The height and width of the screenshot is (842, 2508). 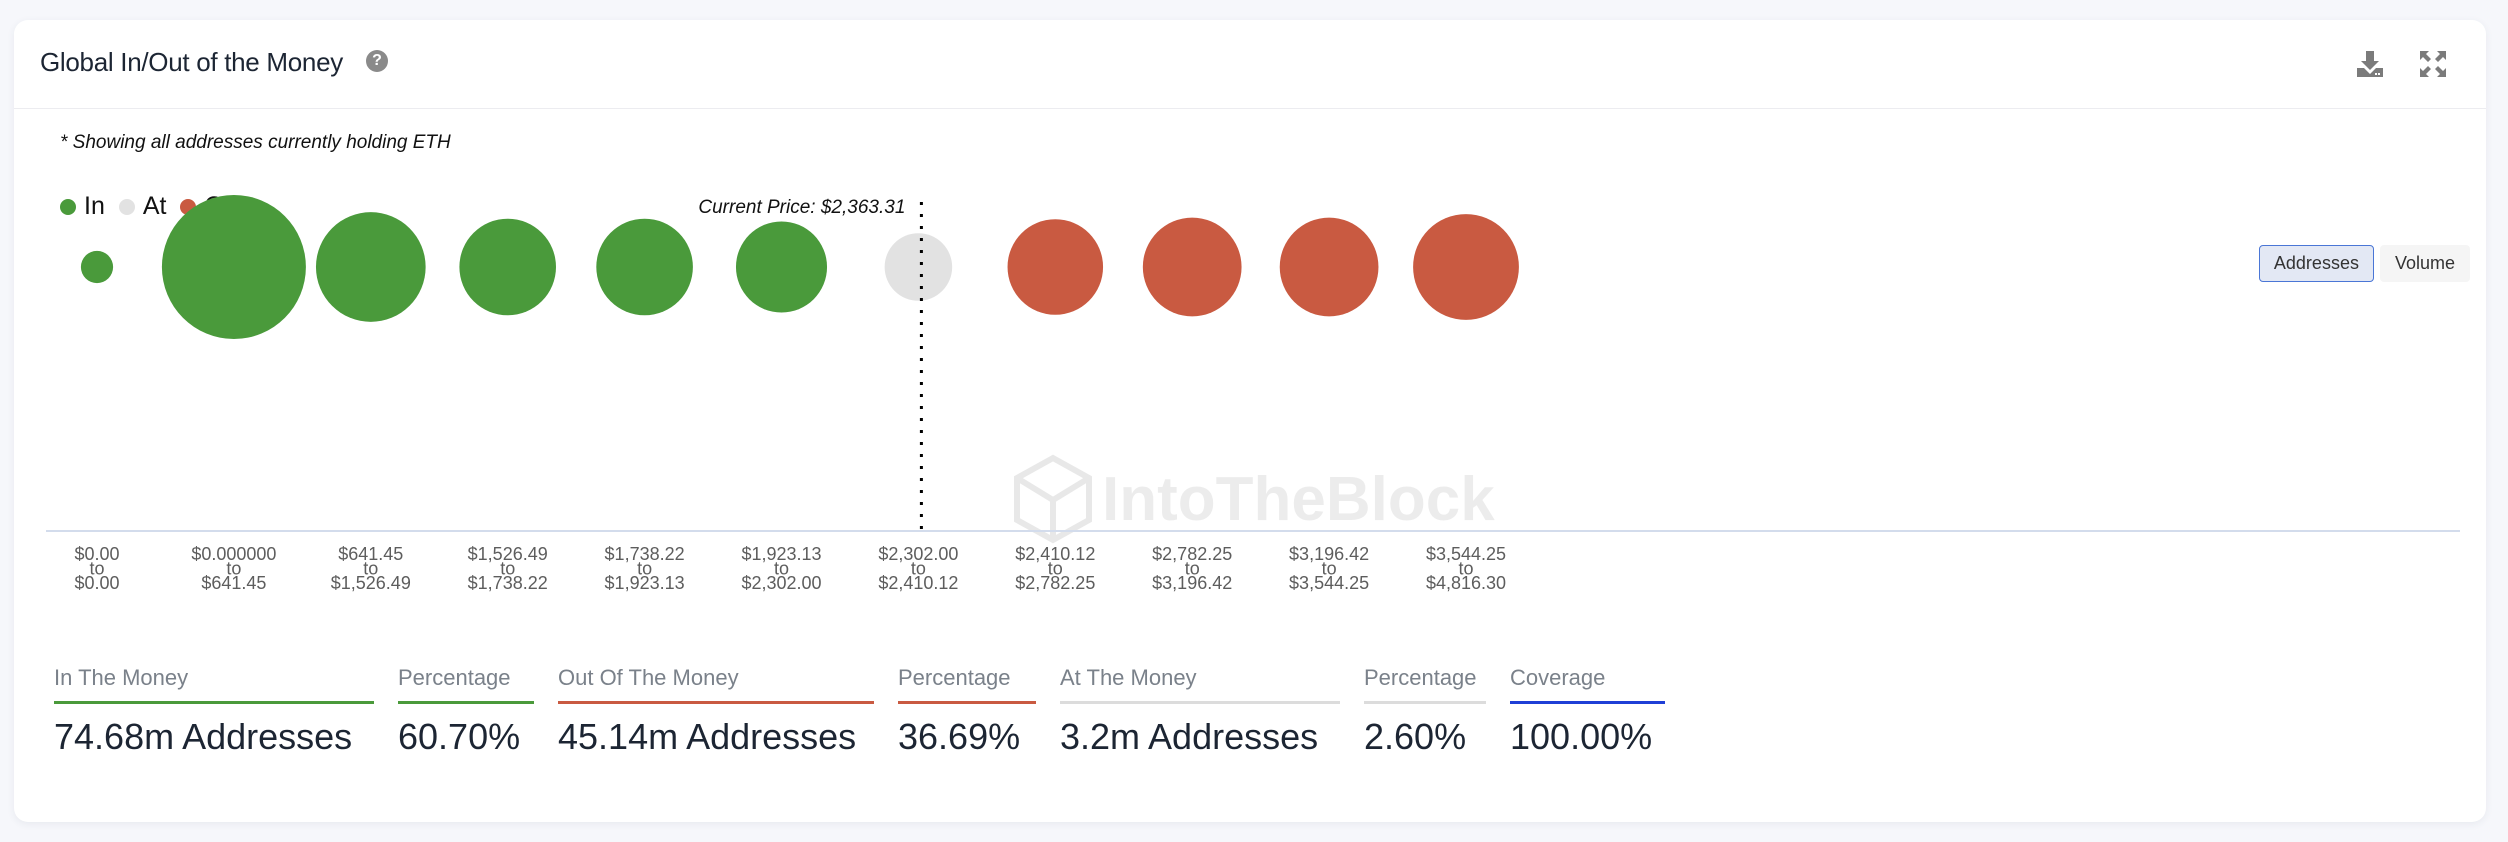 I want to click on stat-in-the-money: In The Money 74.68m Addresses, so click(x=214, y=711).